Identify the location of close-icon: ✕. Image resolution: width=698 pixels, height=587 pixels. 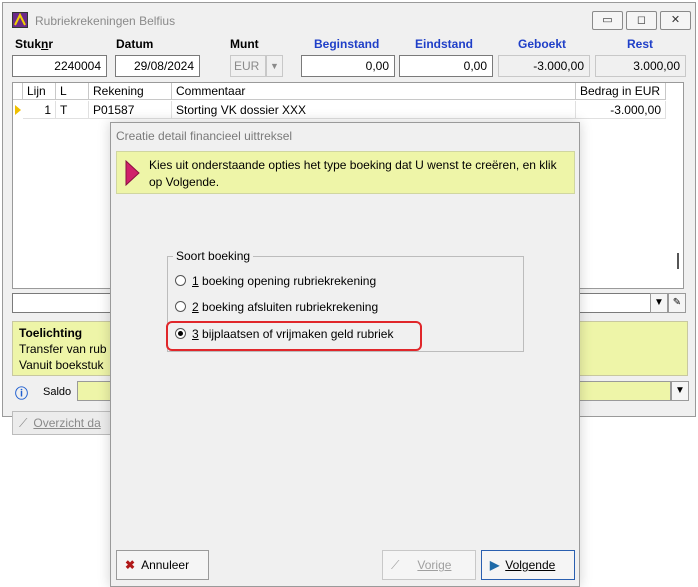
(675, 20).